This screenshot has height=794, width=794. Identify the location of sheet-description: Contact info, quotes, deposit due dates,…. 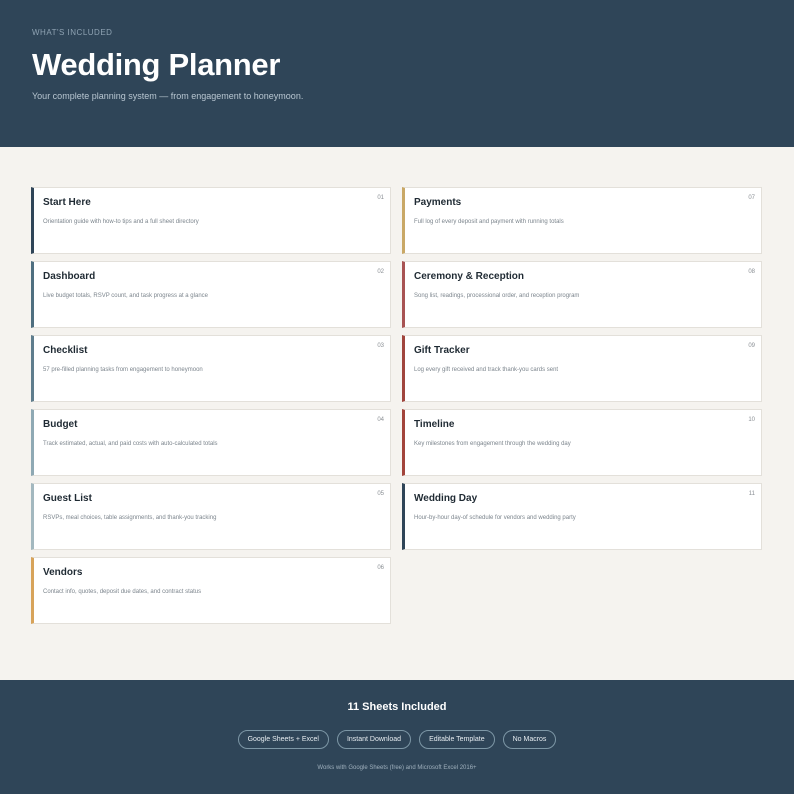
(122, 592).